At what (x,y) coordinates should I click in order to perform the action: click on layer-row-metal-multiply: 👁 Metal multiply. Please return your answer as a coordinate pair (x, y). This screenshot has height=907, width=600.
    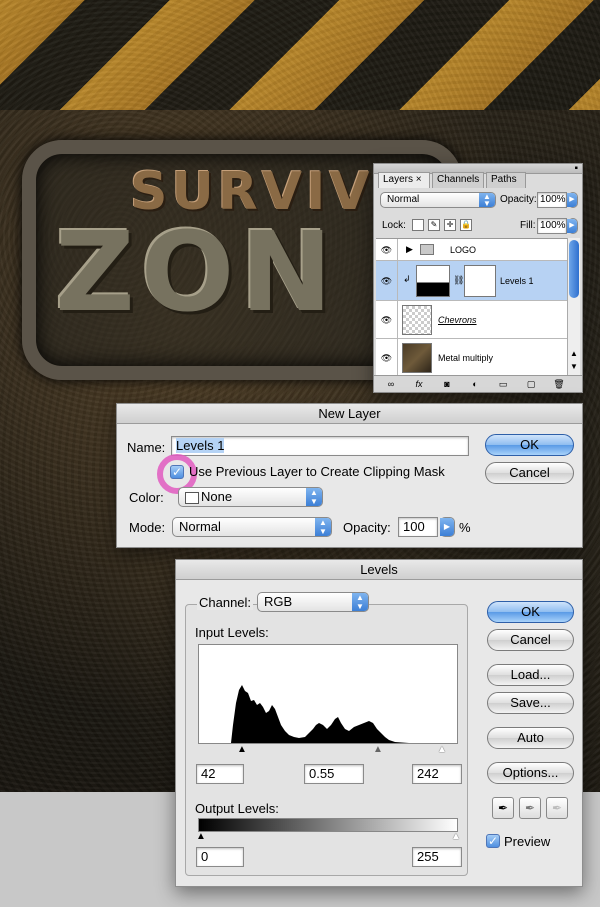
    Looking at the image, I should click on (472, 357).